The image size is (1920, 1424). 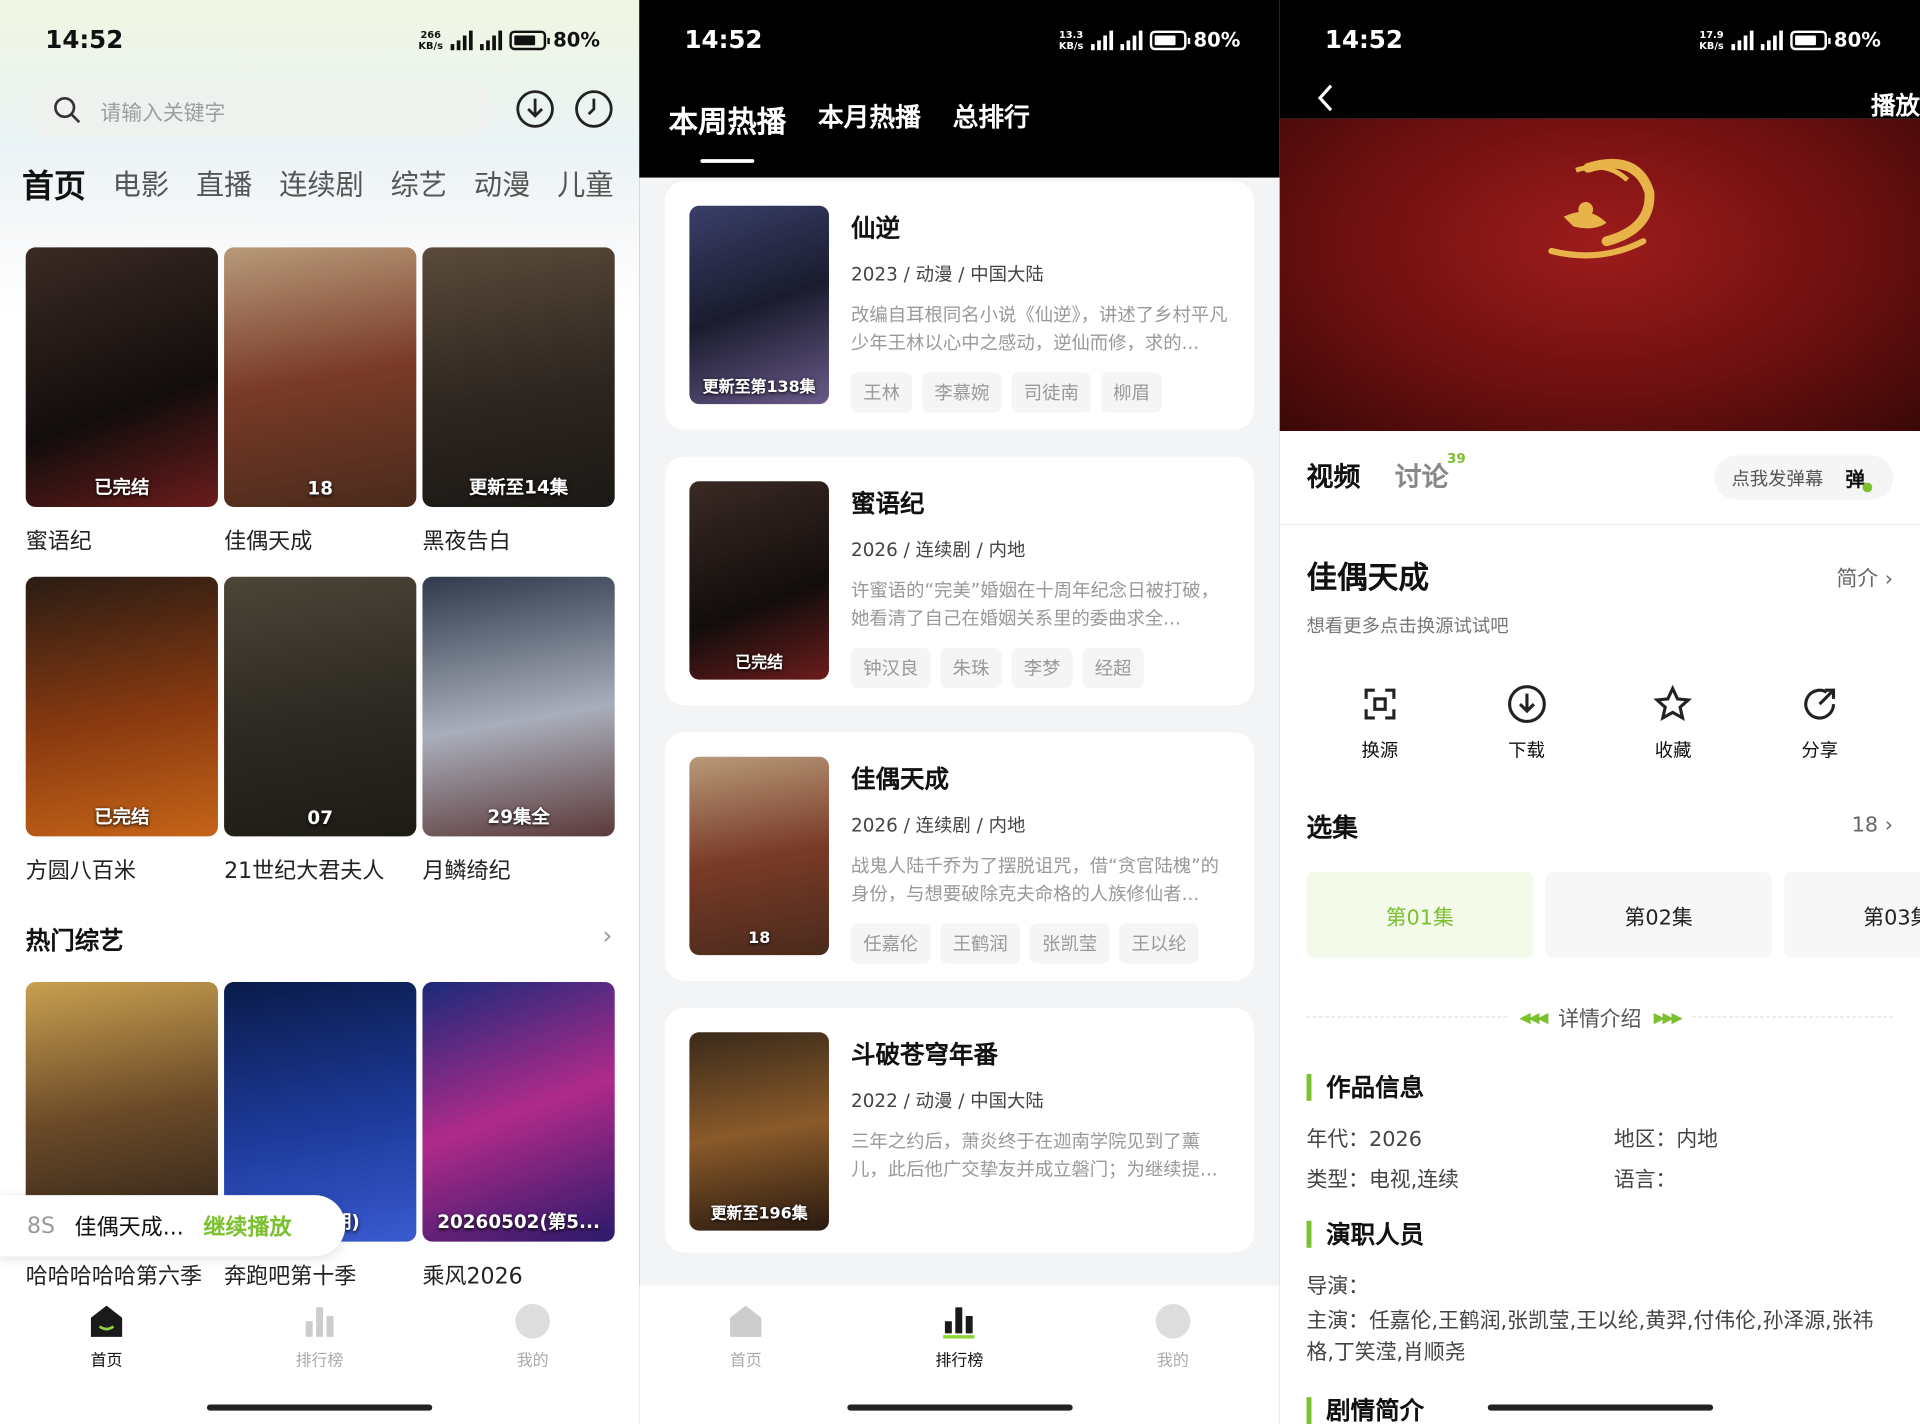 I want to click on episode-button: 第01集, so click(x=1420, y=914).